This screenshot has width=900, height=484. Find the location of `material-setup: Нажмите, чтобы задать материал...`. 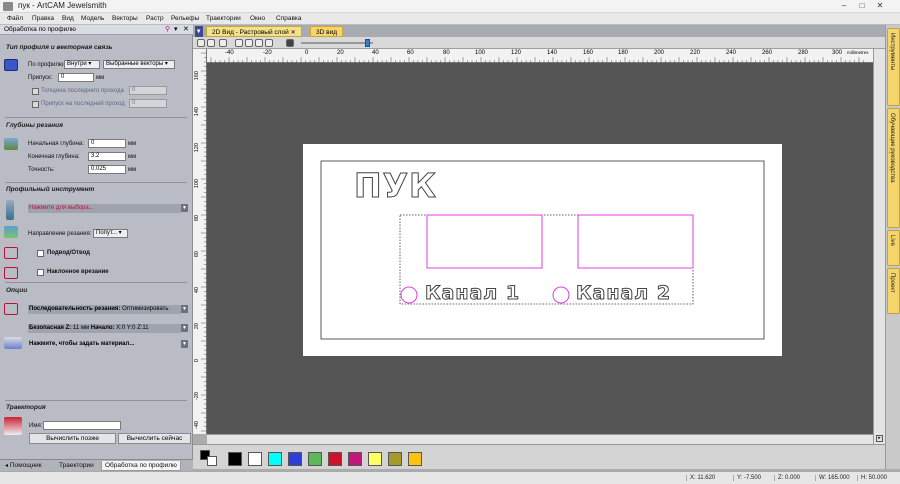

material-setup: Нажмите, чтобы задать материал... is located at coordinates (104, 344).